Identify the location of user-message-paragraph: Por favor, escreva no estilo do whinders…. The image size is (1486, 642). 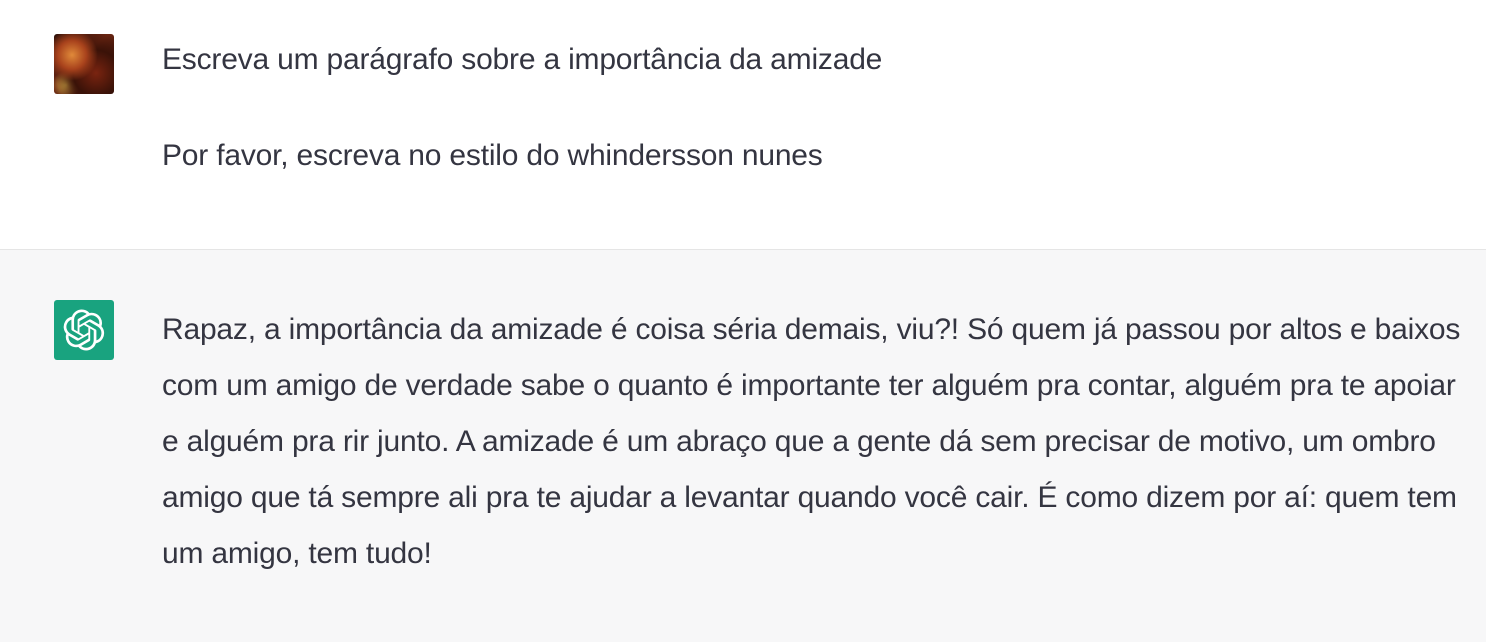
(492, 155).